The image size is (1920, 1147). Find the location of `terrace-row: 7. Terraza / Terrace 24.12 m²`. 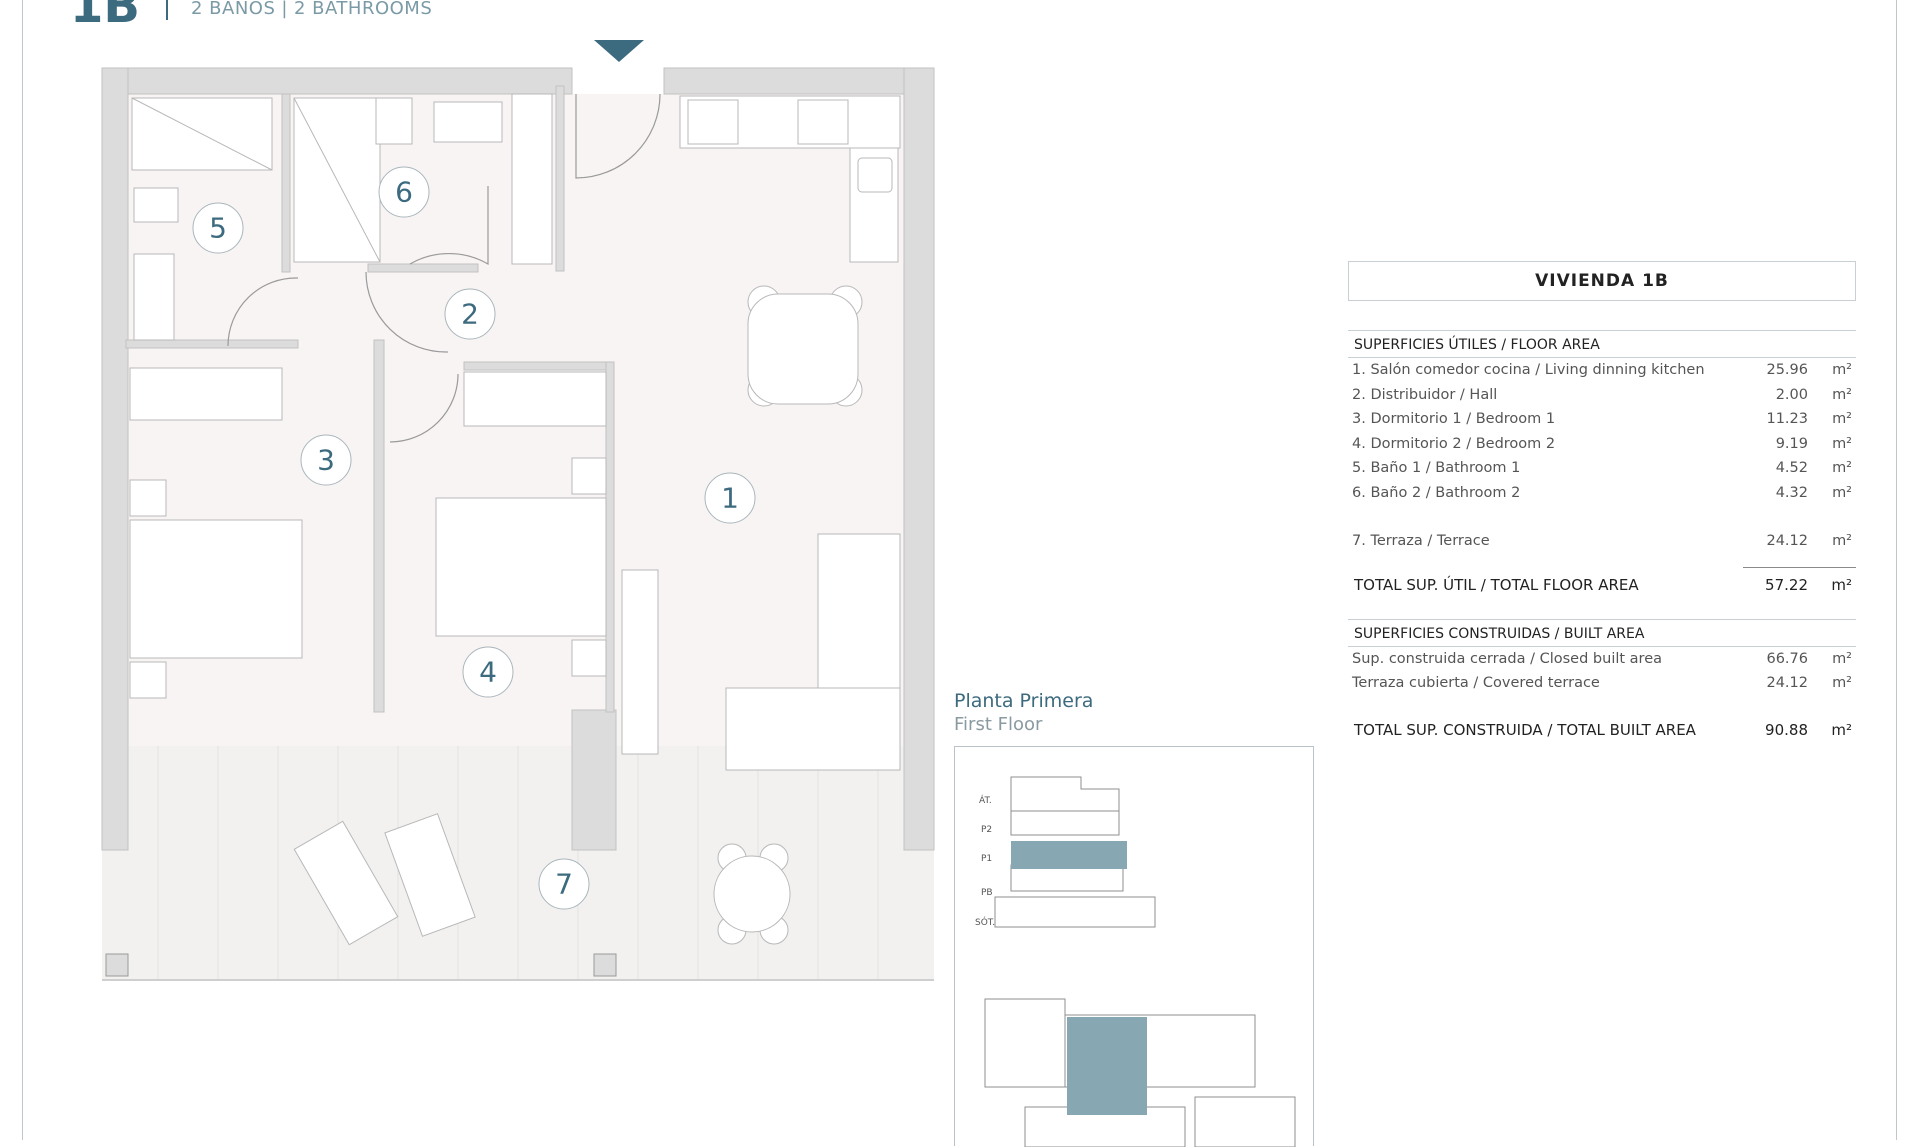

terrace-row: 7. Terraza / Terrace 24.12 m² is located at coordinates (1602, 541).